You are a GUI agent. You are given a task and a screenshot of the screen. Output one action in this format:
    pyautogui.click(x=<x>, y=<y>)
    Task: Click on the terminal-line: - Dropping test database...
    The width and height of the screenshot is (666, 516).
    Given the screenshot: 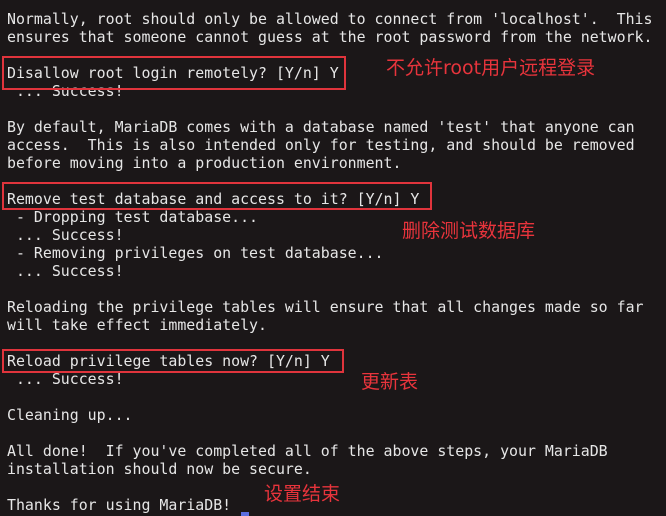 What is the action you would take?
    pyautogui.click(x=133, y=217)
    